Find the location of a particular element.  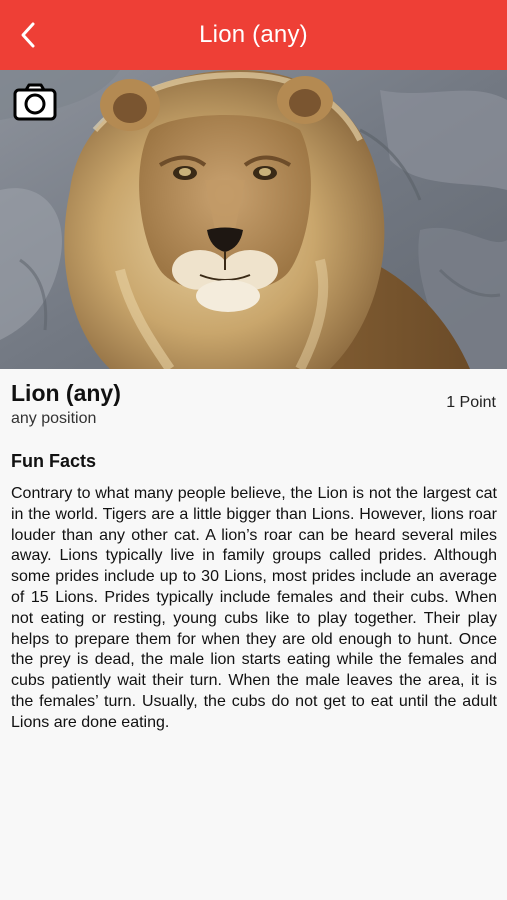

back-button is located at coordinates (28, 35).